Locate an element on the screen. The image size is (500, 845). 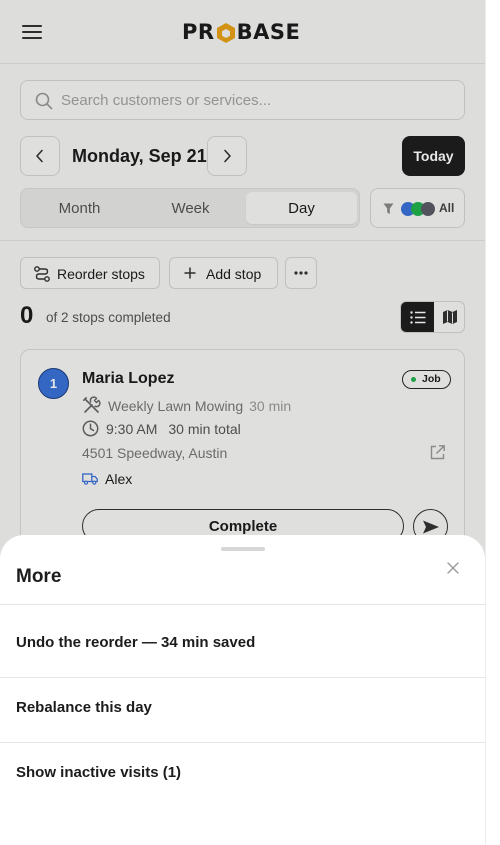
show-inactive-option: Show inactive visits (1) is located at coordinates (242, 774).